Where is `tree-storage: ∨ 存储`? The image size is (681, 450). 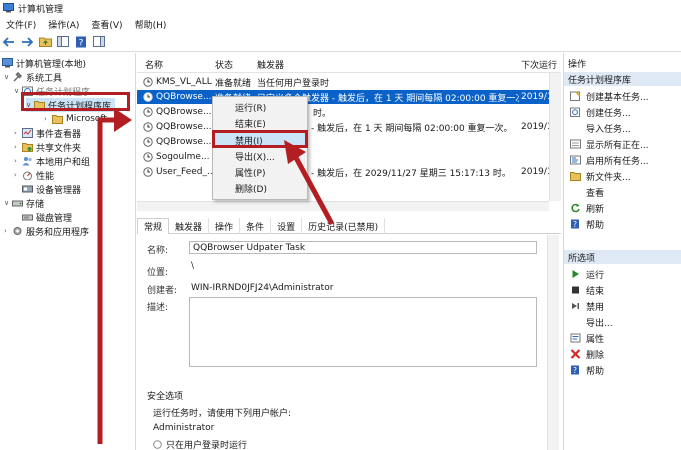 tree-storage: ∨ 存储 is located at coordinates (24, 203).